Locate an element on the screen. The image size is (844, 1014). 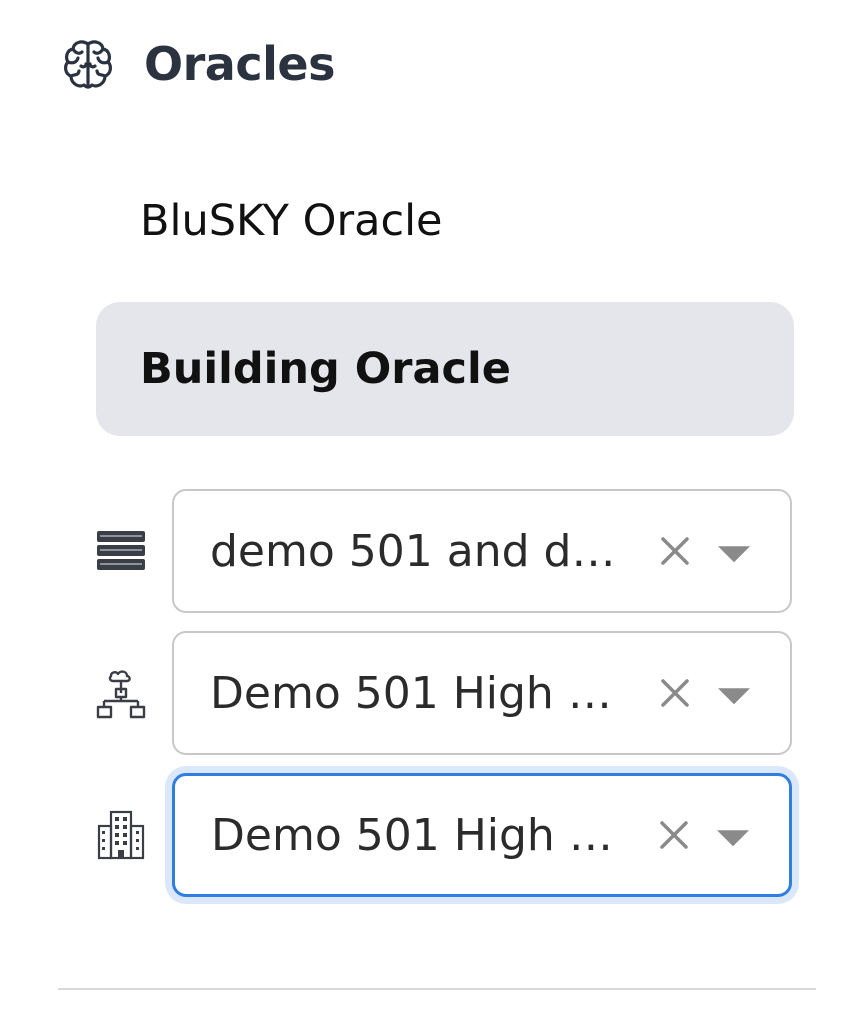
divider is located at coordinates (437, 989).